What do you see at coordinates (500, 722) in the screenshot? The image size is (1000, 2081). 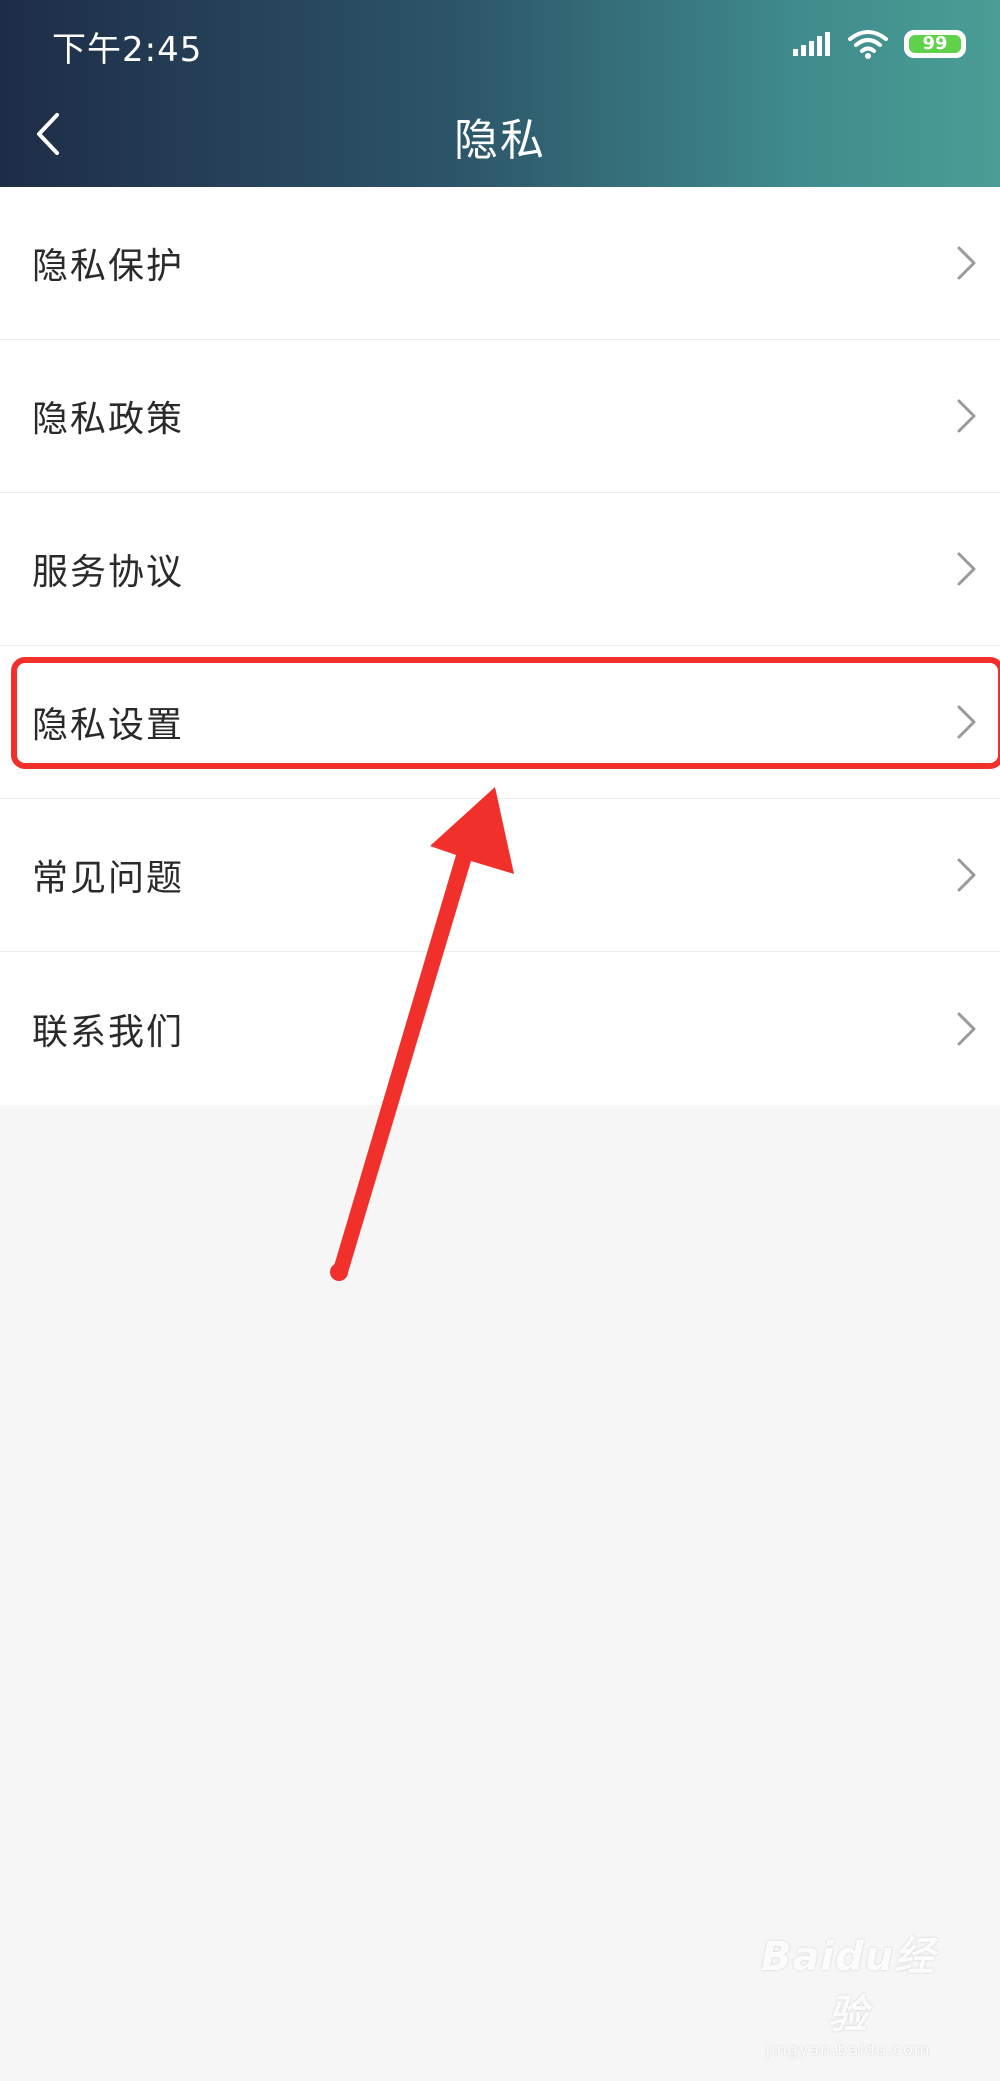 I see `menu-item-privacy-settings: 隐私设置` at bounding box center [500, 722].